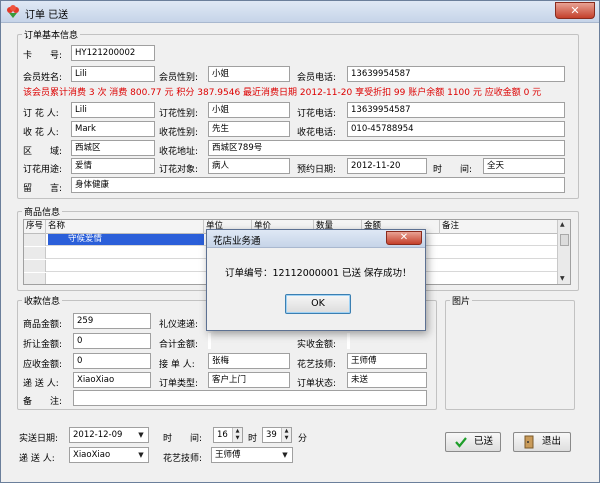  I want to click on member-name-label: 会员姓名:, so click(43, 78).